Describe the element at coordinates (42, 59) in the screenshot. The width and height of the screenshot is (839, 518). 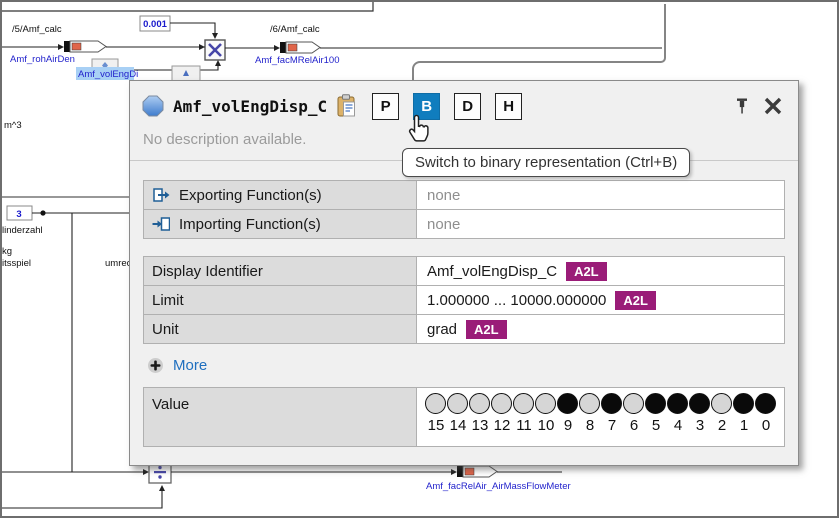
I see `signal-label: Amf_rohAirDen` at that location.